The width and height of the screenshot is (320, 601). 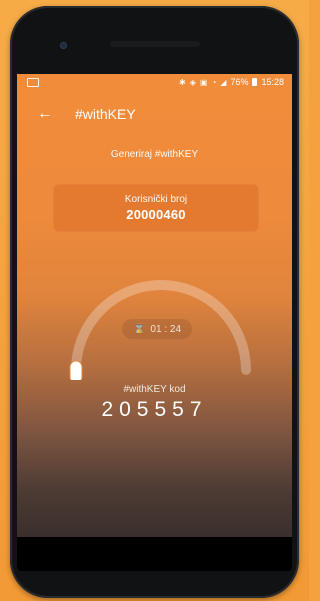 What do you see at coordinates (105, 114) in the screenshot?
I see `page-title: #withKEY` at bounding box center [105, 114].